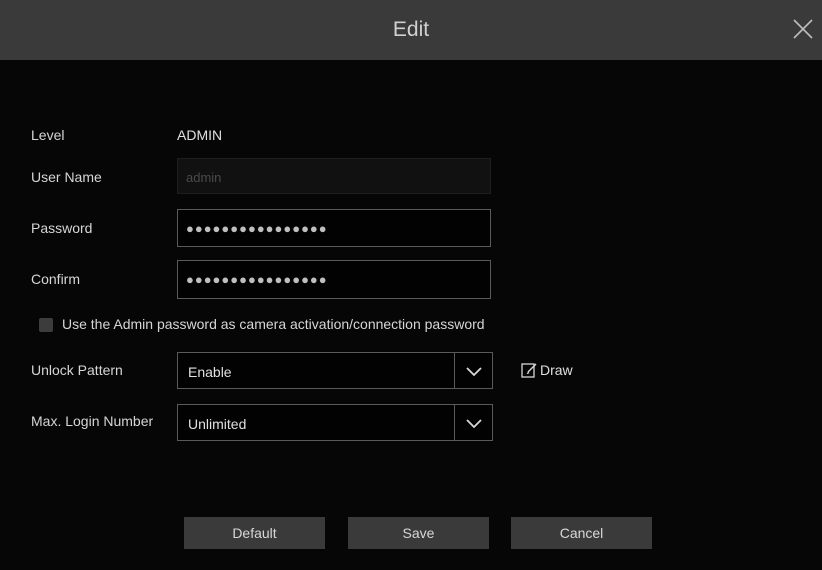  Describe the element at coordinates (62, 228) in the screenshot. I see `password-label: Password` at that location.